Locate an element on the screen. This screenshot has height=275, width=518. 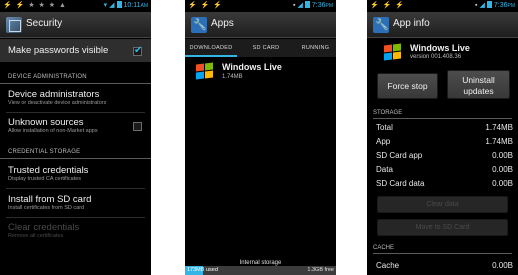
storage-bar: 173MB used 1.3GB free is located at coordinates (260, 270).